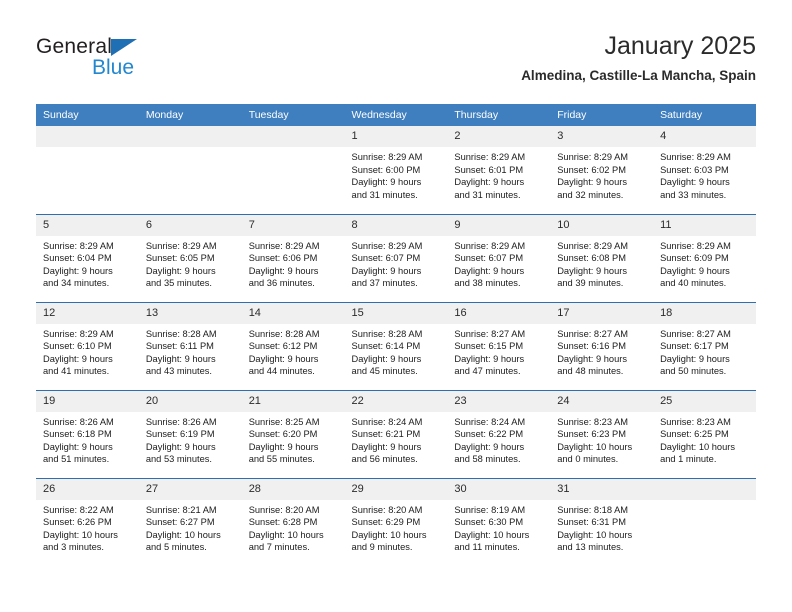 The width and height of the screenshot is (792, 612). I want to click on daylight-text-line2: and 55 minutes., so click(281, 459).